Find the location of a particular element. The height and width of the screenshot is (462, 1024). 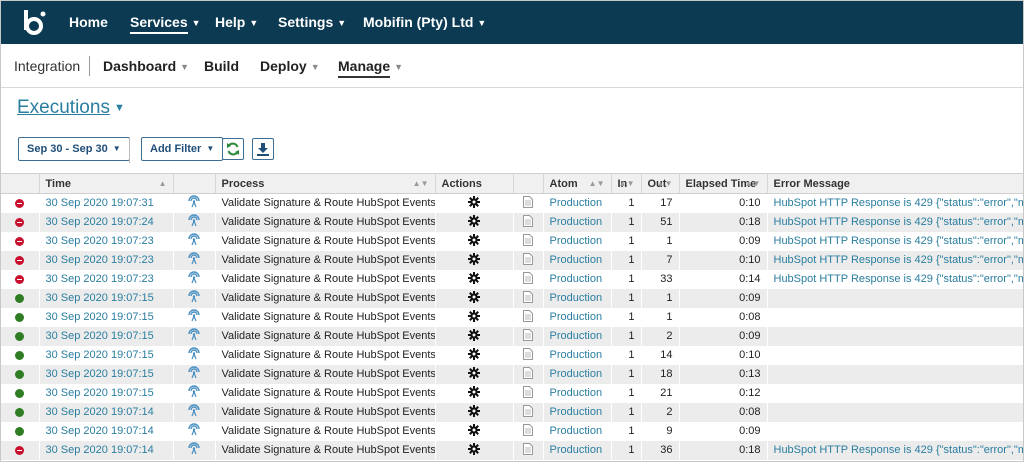

nav-services: Services ▼ is located at coordinates (165, 22).